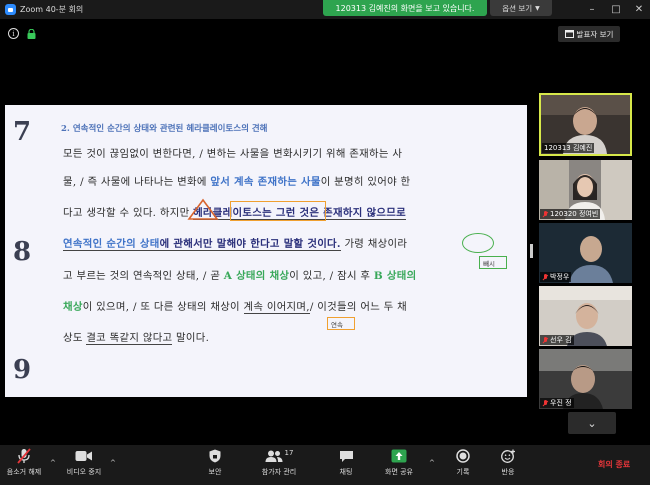 This screenshot has width=650, height=485. I want to click on share-banner-text: 120313 김예진의 화면을 보고 있습니다., so click(405, 8).